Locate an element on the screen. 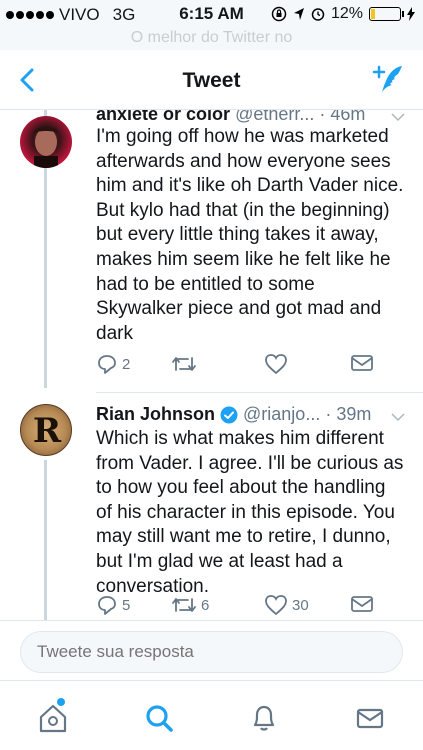  notification-dot is located at coordinates (61, 702).